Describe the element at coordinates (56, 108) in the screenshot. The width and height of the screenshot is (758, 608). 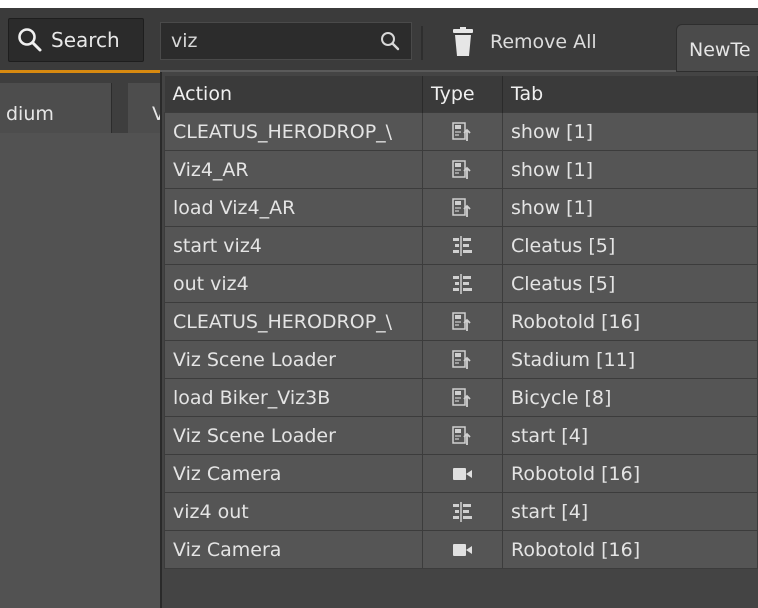
I see `tab-stadium: dium` at that location.